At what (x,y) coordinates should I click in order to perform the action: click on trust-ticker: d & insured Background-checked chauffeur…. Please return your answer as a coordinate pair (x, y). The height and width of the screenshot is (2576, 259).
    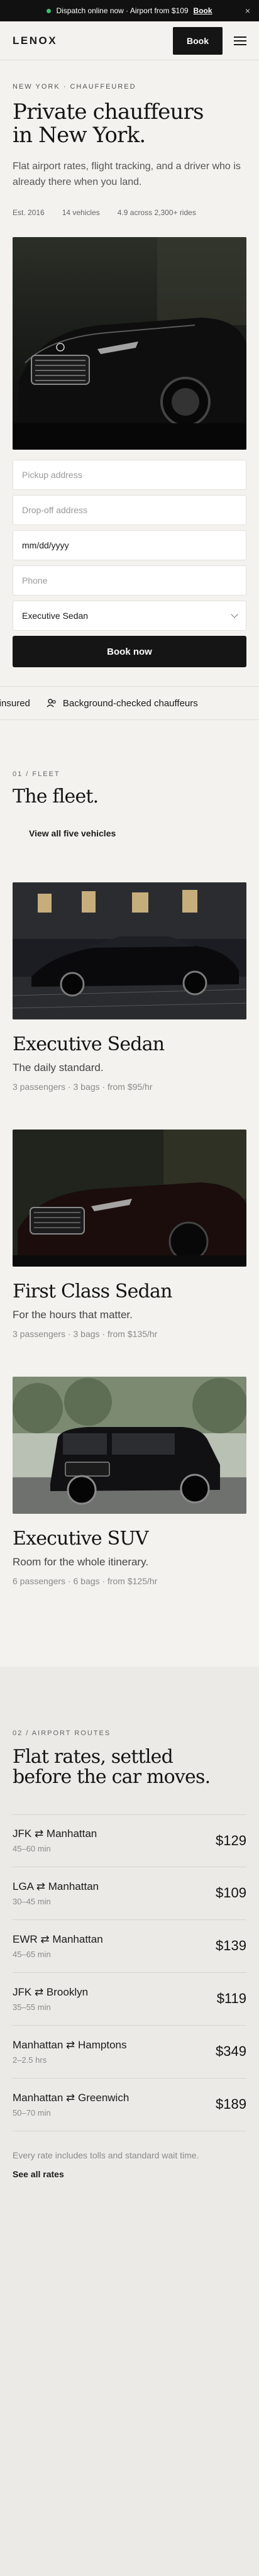
    Looking at the image, I should click on (129, 703).